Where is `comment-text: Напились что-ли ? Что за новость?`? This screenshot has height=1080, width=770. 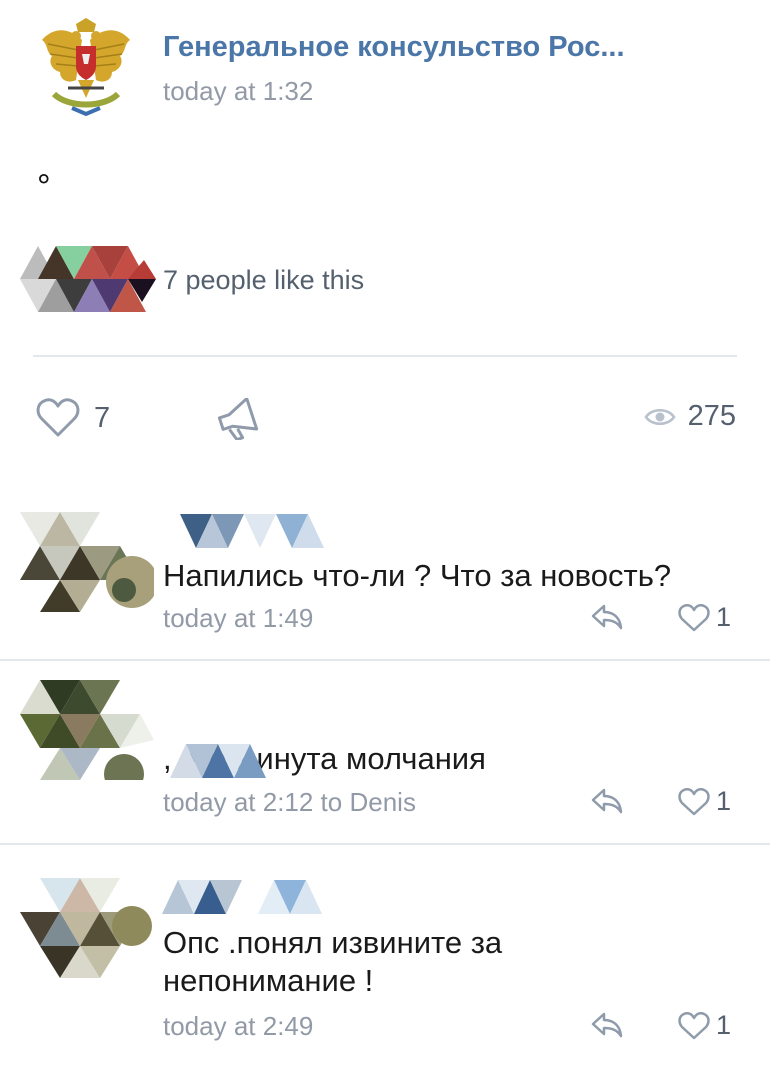
comment-text: Напились что-ли ? Что за новость? is located at coordinates (417, 575).